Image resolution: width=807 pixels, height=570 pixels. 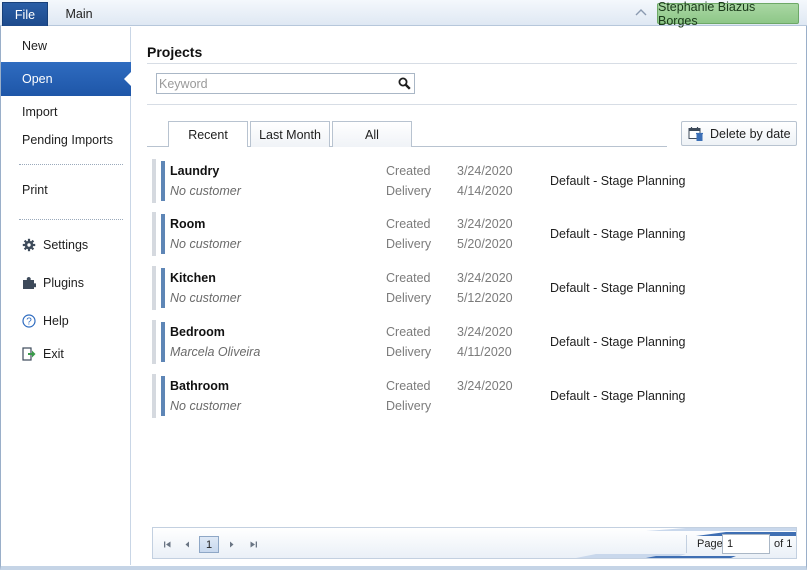 I want to click on chevron-up-icon, so click(x=641, y=12).